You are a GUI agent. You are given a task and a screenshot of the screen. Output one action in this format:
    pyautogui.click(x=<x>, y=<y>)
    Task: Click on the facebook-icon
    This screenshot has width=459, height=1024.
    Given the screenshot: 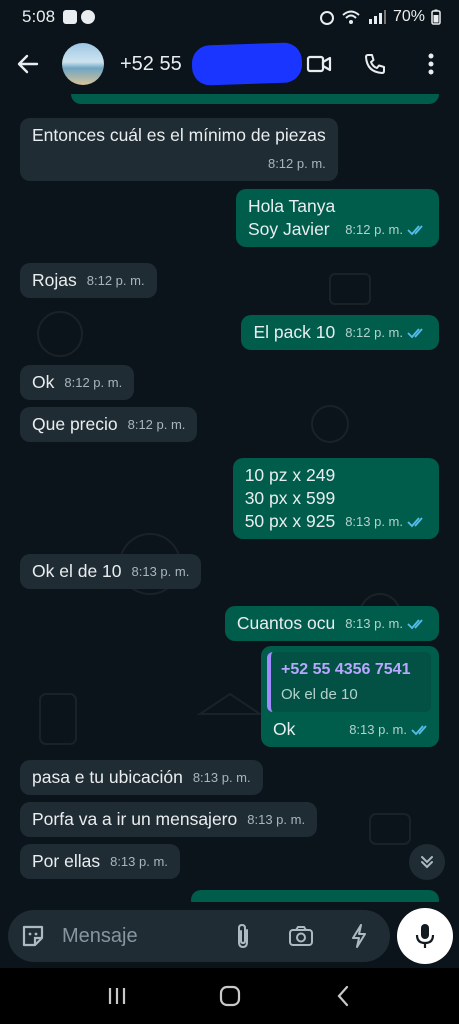 What is the action you would take?
    pyautogui.click(x=88, y=17)
    